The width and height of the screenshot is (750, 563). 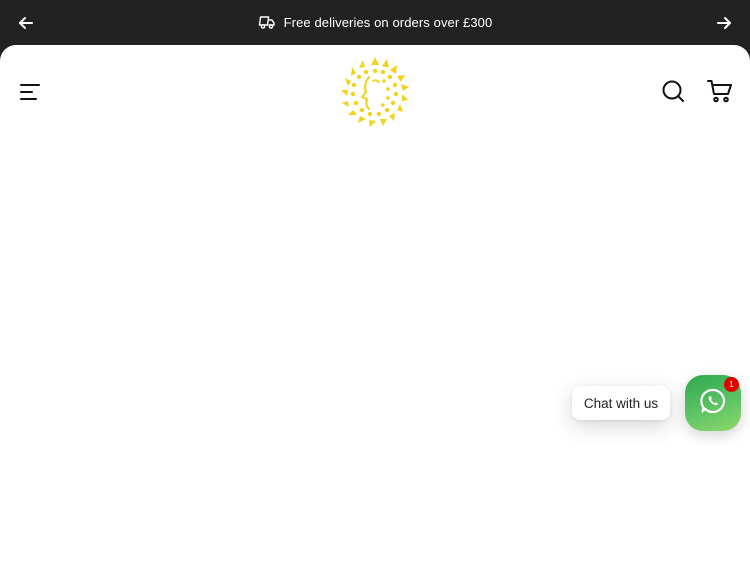 I want to click on announcement-text: Free deliveries on orders over £300, so click(x=388, y=22).